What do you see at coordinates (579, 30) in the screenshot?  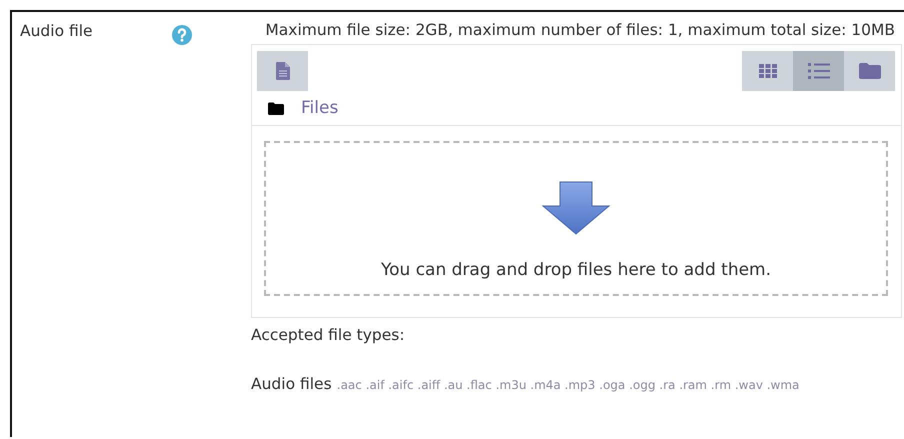 I see `file-limits-text: Maximum file size: 2GB, maximum number of files: 1, maximum total size: 10MB` at bounding box center [579, 30].